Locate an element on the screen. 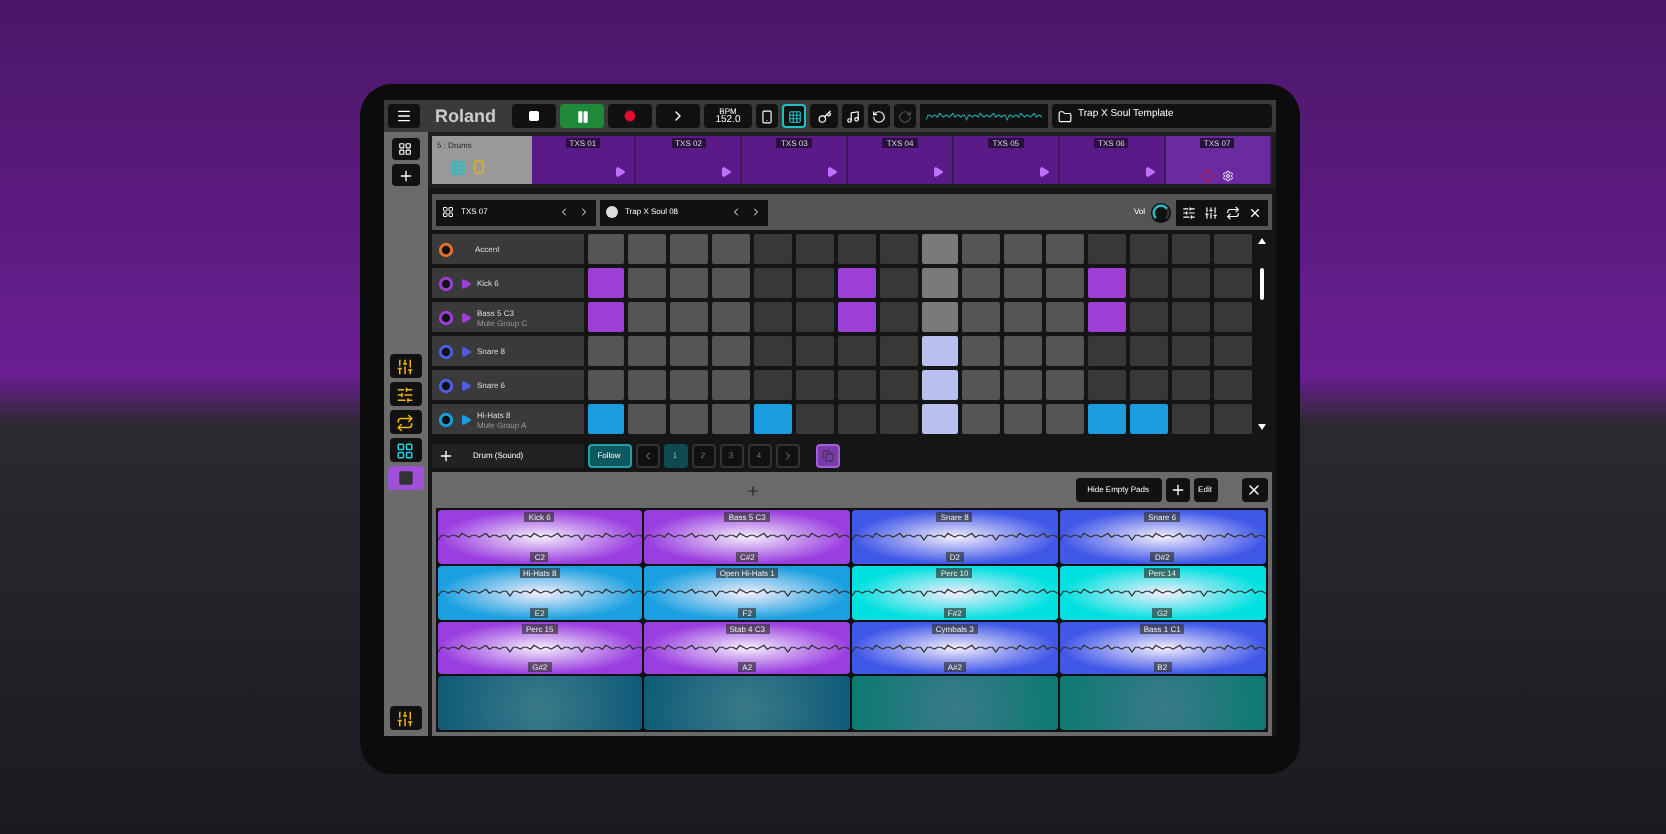 This screenshot has height=834, width=1666. menu-icon is located at coordinates (403, 116).